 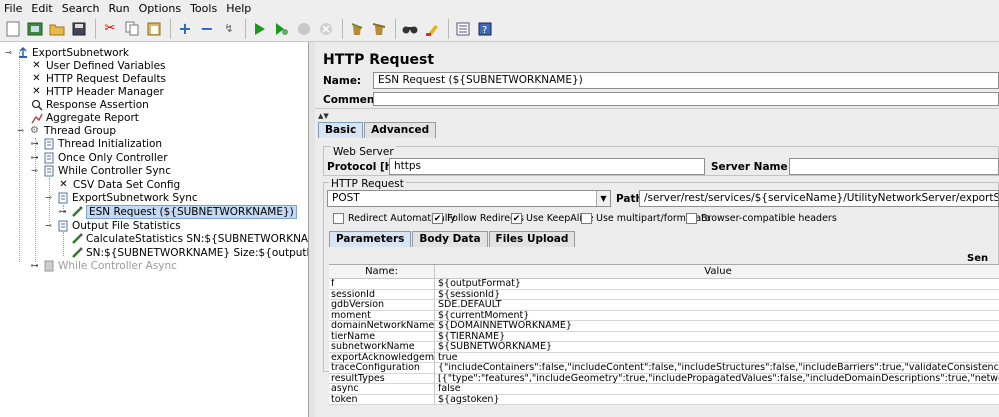 What do you see at coordinates (716, 294) in the screenshot?
I see `param-value: ${sessionId}` at bounding box center [716, 294].